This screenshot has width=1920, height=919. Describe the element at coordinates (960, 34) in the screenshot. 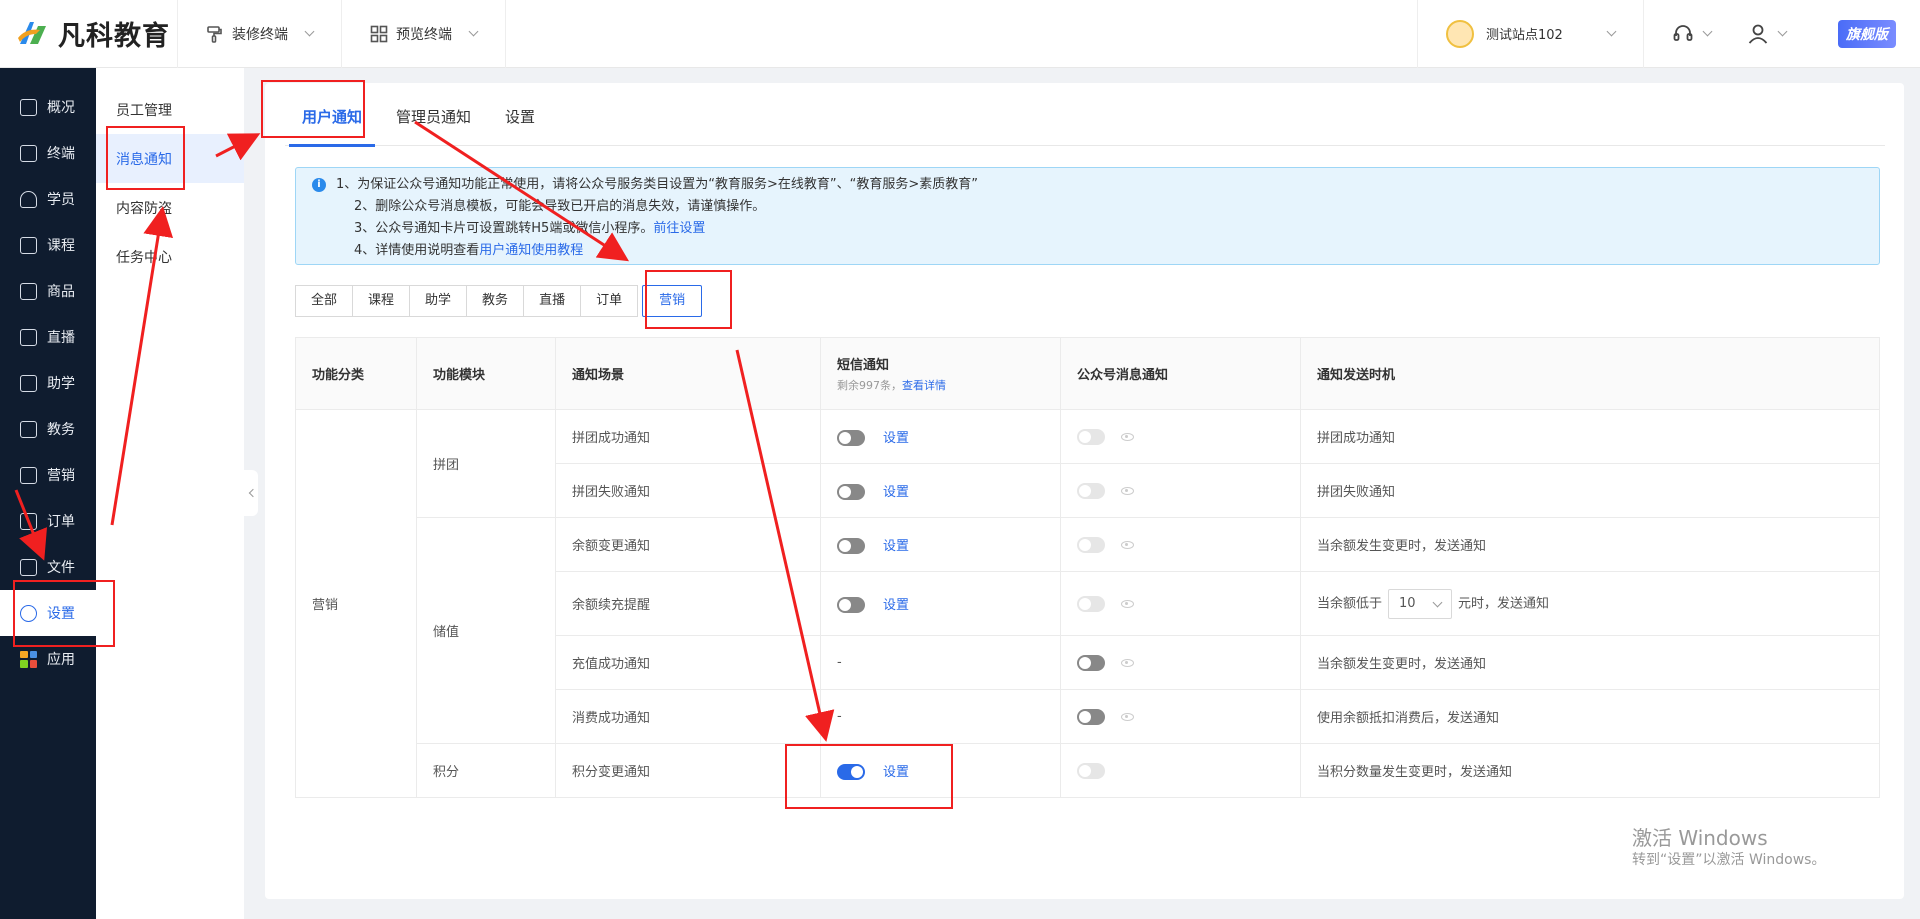

I see `top-header: 凡科教育 装修终端 预览终端 测试站点102 旗舰版` at that location.